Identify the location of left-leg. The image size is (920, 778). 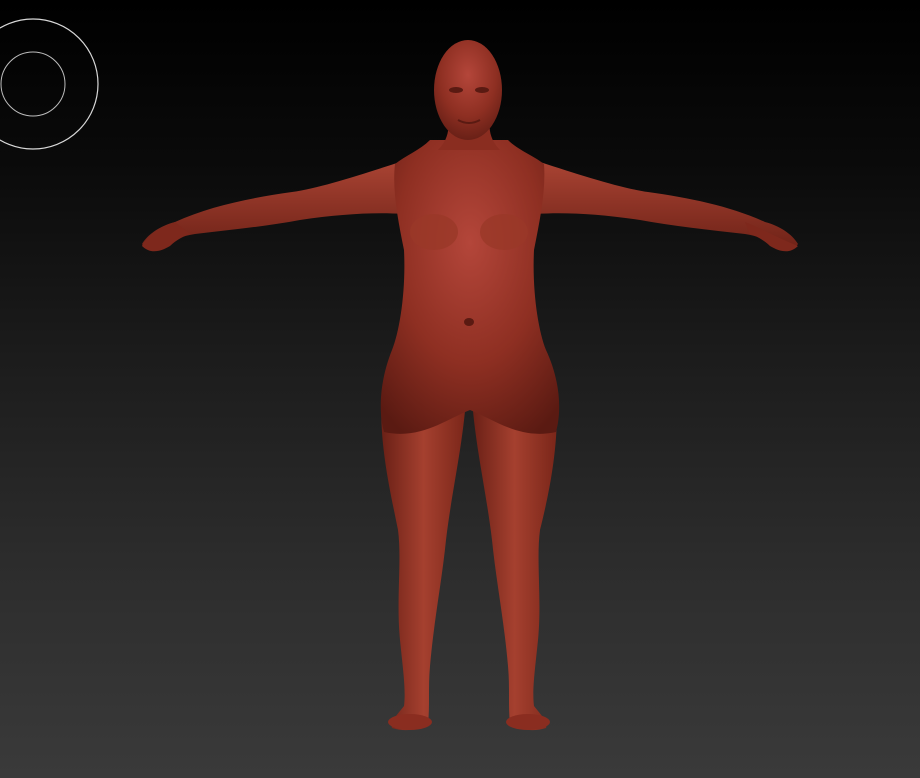
(423, 560).